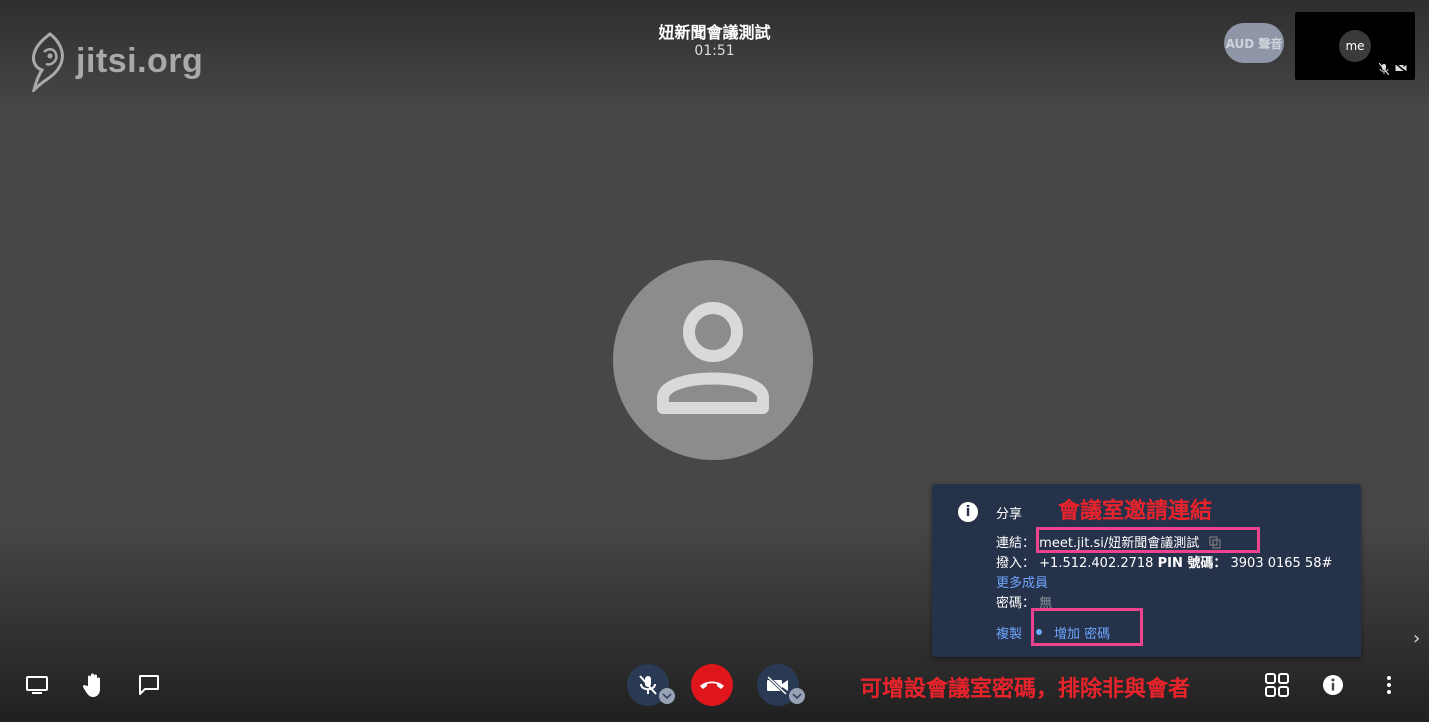 The height and width of the screenshot is (722, 1429). I want to click on camera-off-icon, so click(777, 685).